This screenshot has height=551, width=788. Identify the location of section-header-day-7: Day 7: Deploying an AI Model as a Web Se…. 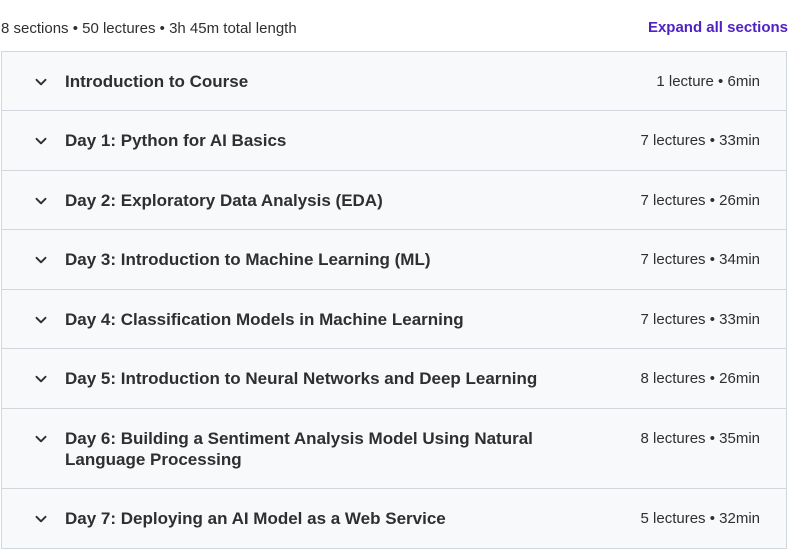
(394, 519).